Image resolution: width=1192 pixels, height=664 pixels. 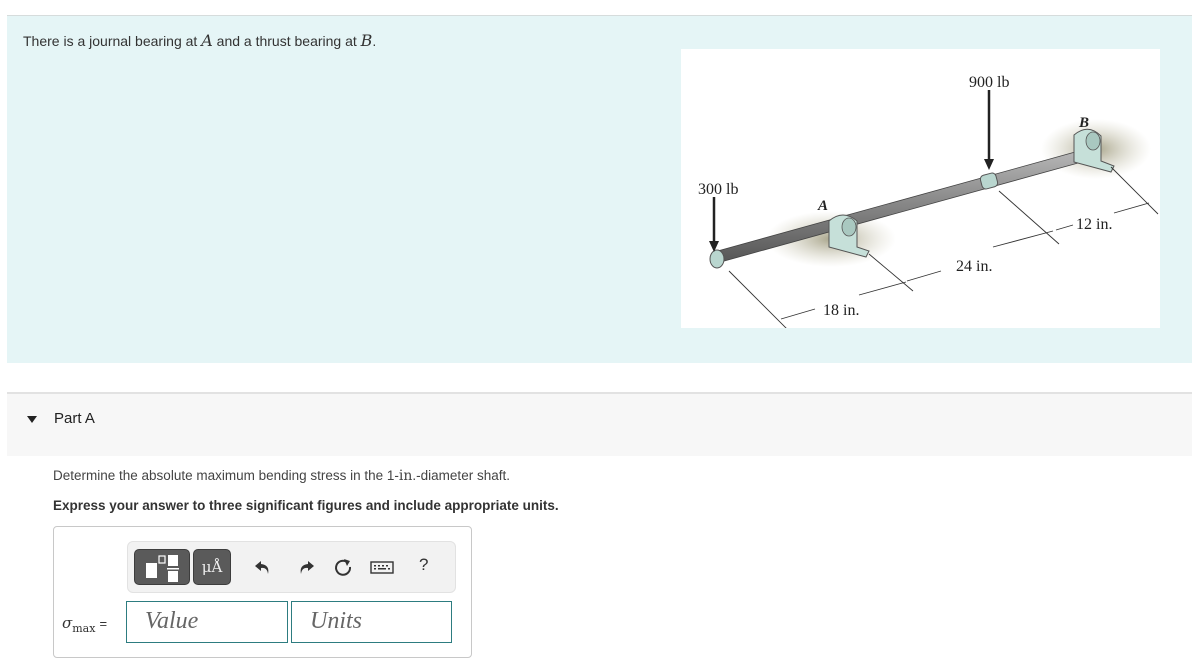 I want to click on part-a-header: Part A, so click(x=599, y=424).